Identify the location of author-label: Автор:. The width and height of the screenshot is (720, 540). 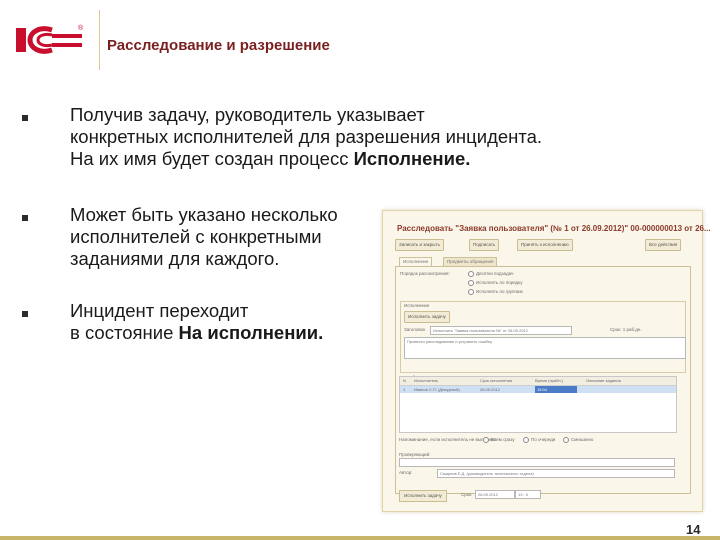
(406, 472).